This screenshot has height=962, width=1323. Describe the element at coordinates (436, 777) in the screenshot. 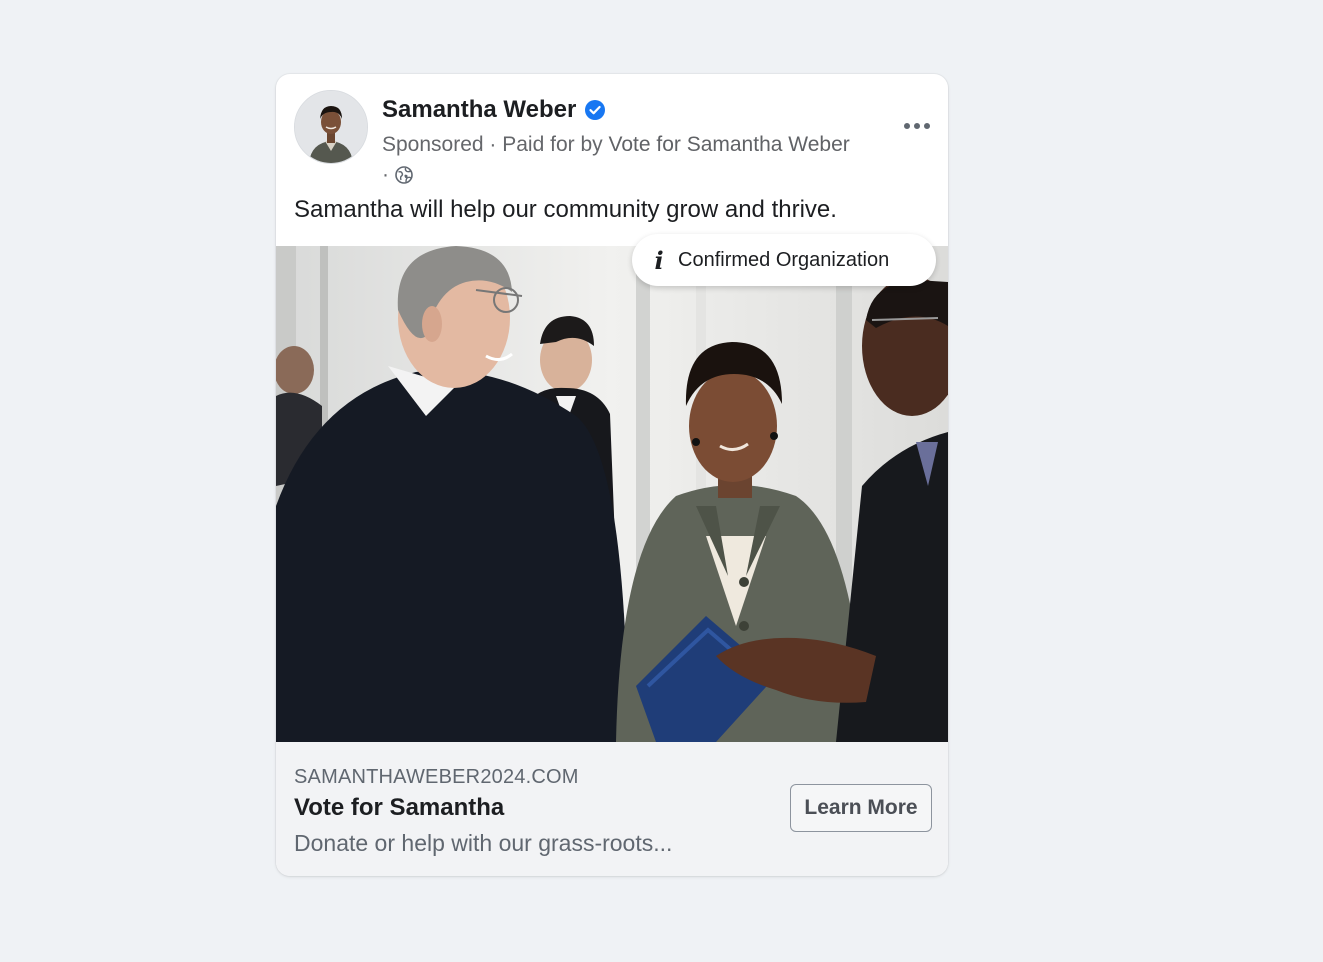

I see `link-domain: SAMANTHAWEBER2024.COM` at that location.